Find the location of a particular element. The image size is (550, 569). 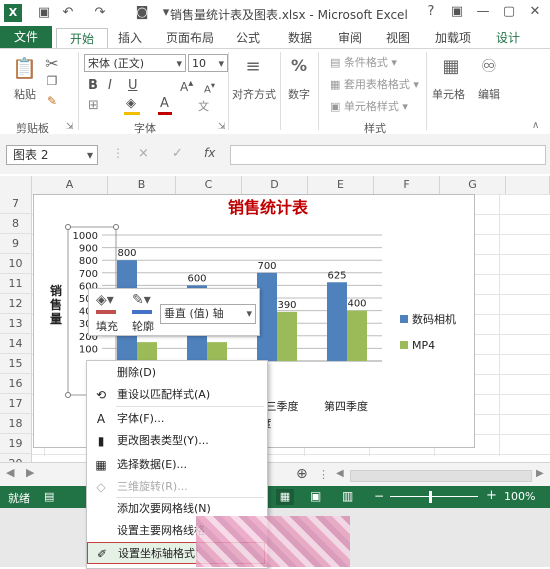

function-icon: fx is located at coordinates (209, 153).